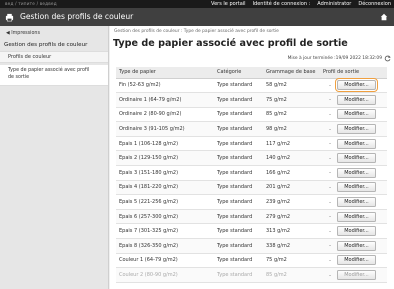 The image size is (394, 289). Describe the element at coordinates (197, 17) in the screenshot. I see `app-header: Gestion des profils de couleur` at that location.